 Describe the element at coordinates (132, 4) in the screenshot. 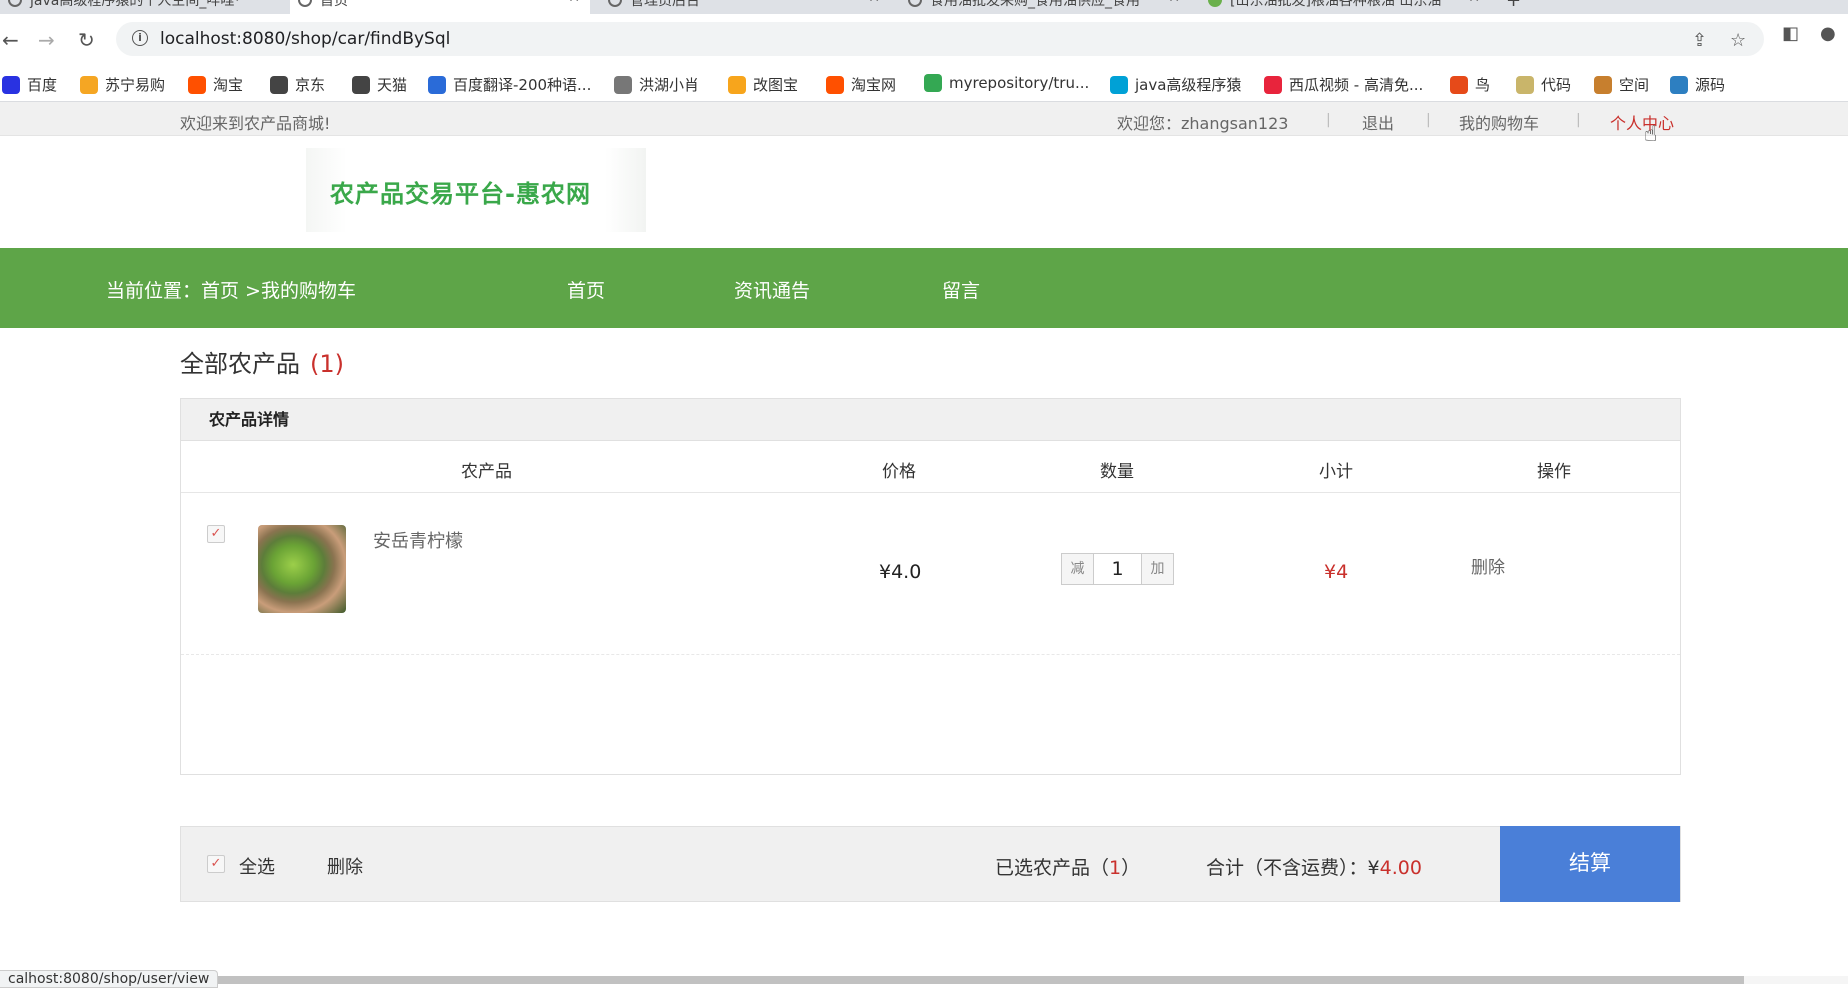

I see `tab-title: java高级程序猿的个人空间_哔哩` at that location.